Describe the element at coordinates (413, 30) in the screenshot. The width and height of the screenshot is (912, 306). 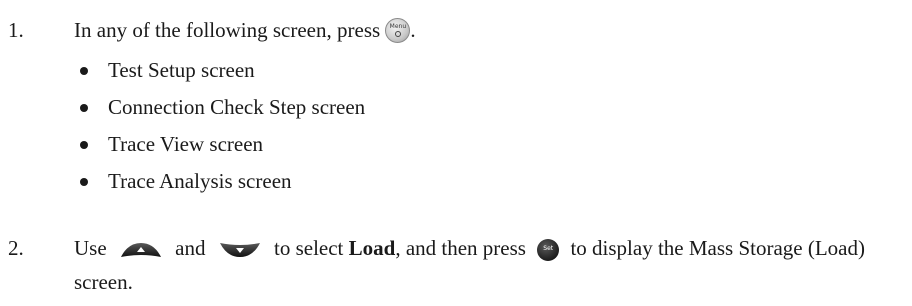
I see `step-text-end: .` at that location.